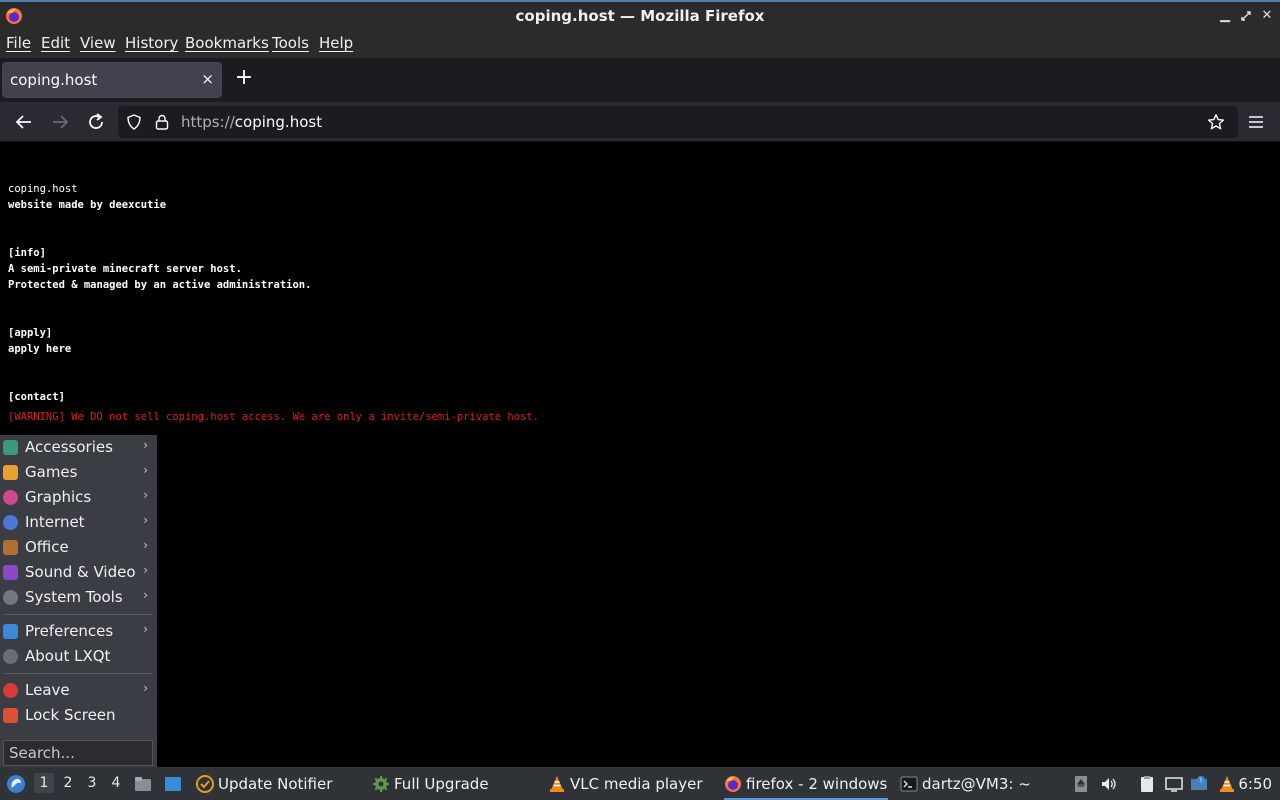  Describe the element at coordinates (10, 522) in the screenshot. I see `internet-icon` at that location.